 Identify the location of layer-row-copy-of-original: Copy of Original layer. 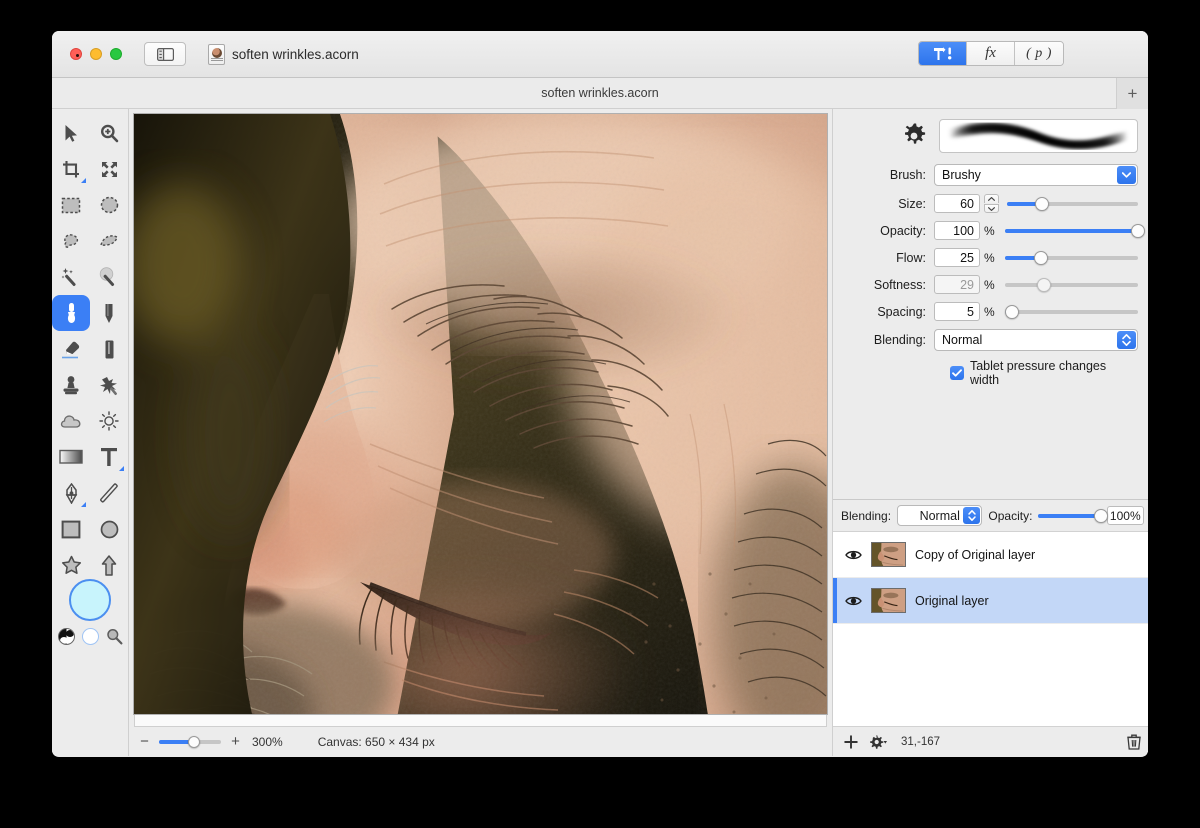
(990, 555).